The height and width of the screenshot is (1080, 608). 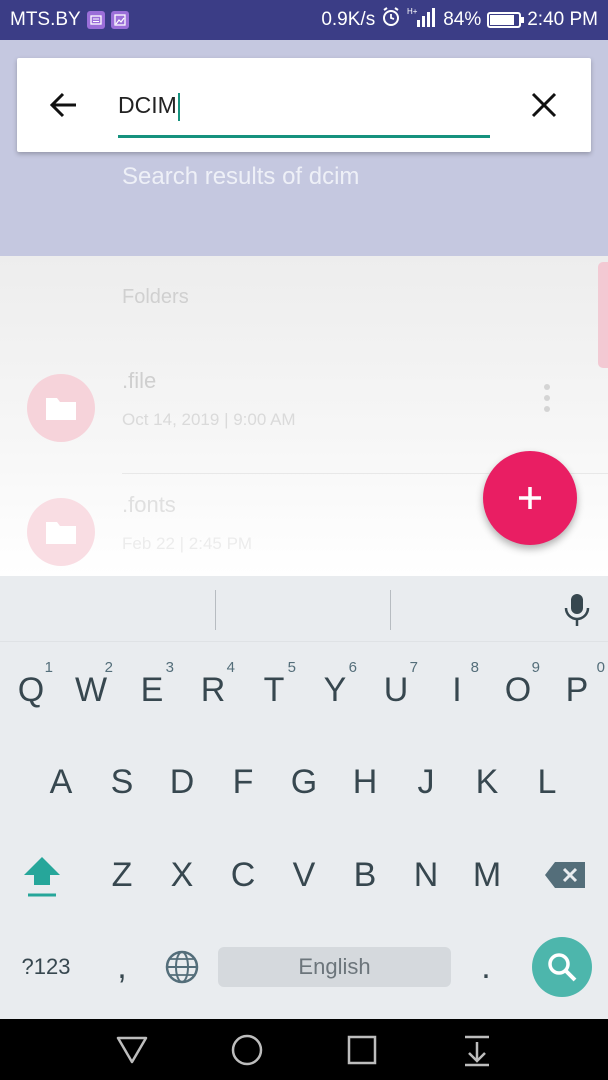 I want to click on shift-arrow-icon, so click(x=42, y=877).